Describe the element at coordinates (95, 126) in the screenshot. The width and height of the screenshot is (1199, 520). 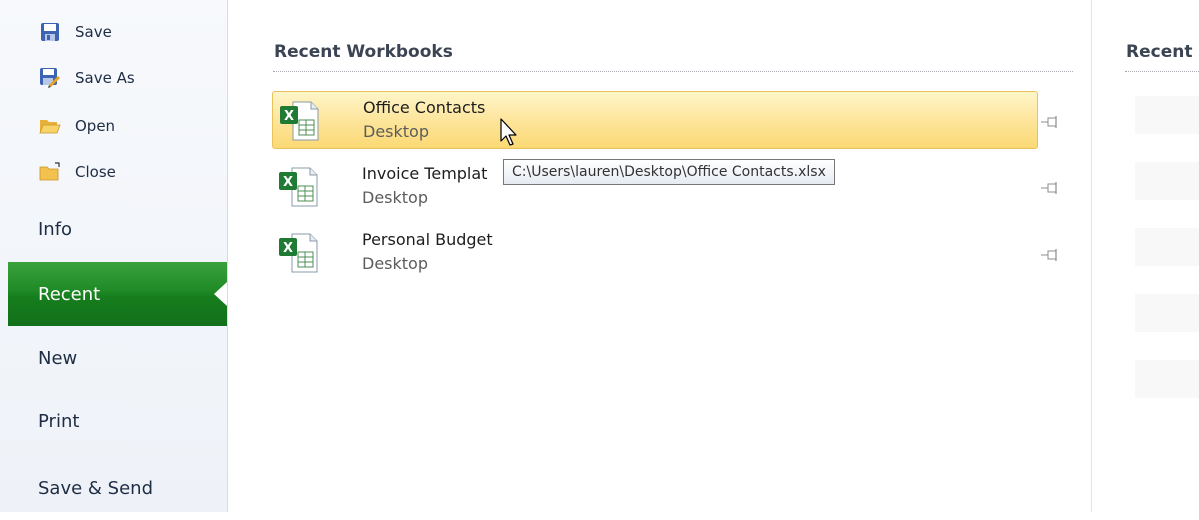
I see `open-label: Open` at that location.